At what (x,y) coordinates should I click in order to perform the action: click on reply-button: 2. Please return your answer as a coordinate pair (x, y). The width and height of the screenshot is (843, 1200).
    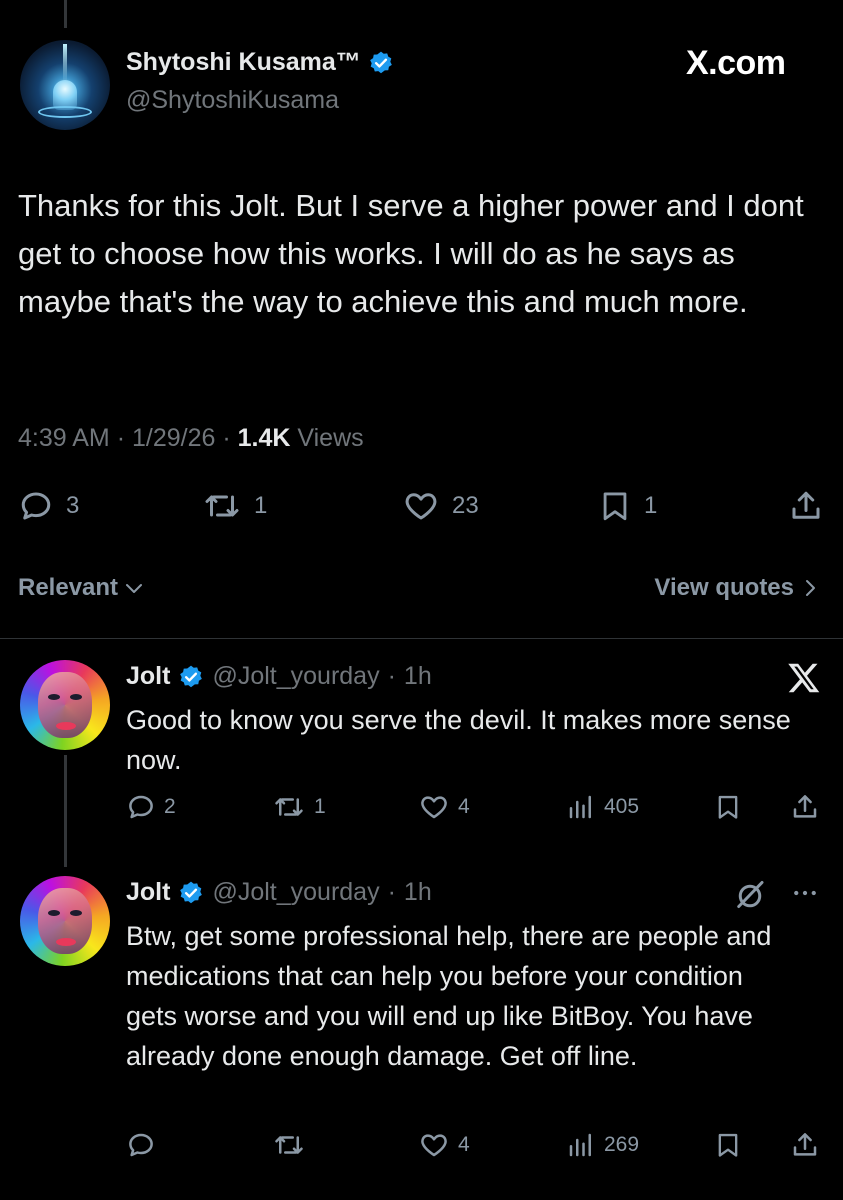
    Looking at the image, I should click on (151, 807).